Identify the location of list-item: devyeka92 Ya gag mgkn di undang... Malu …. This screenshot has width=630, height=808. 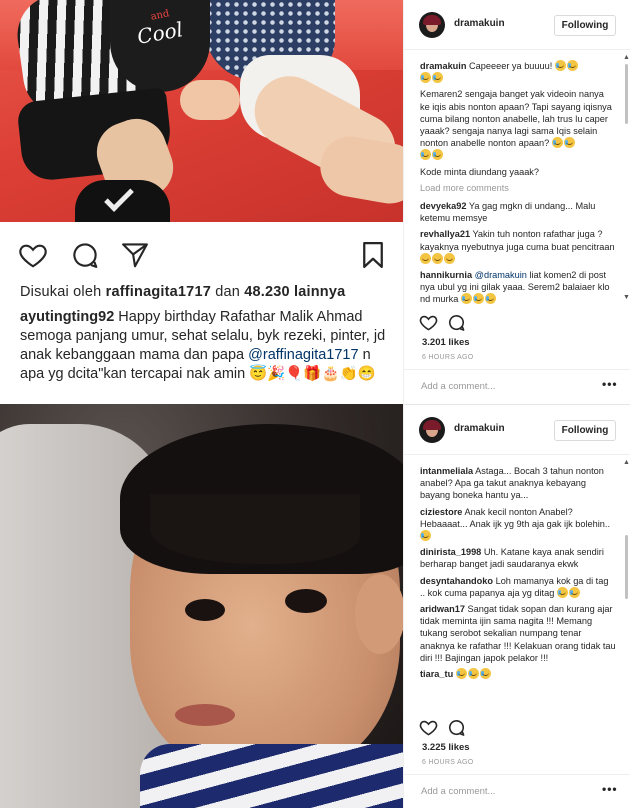
(518, 212).